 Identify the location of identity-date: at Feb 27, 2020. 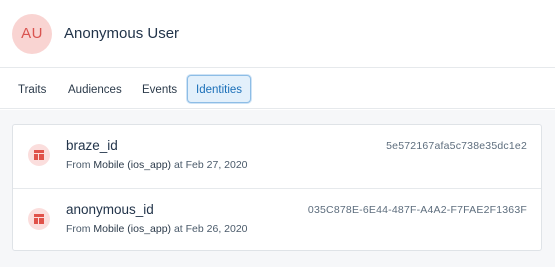
(210, 165).